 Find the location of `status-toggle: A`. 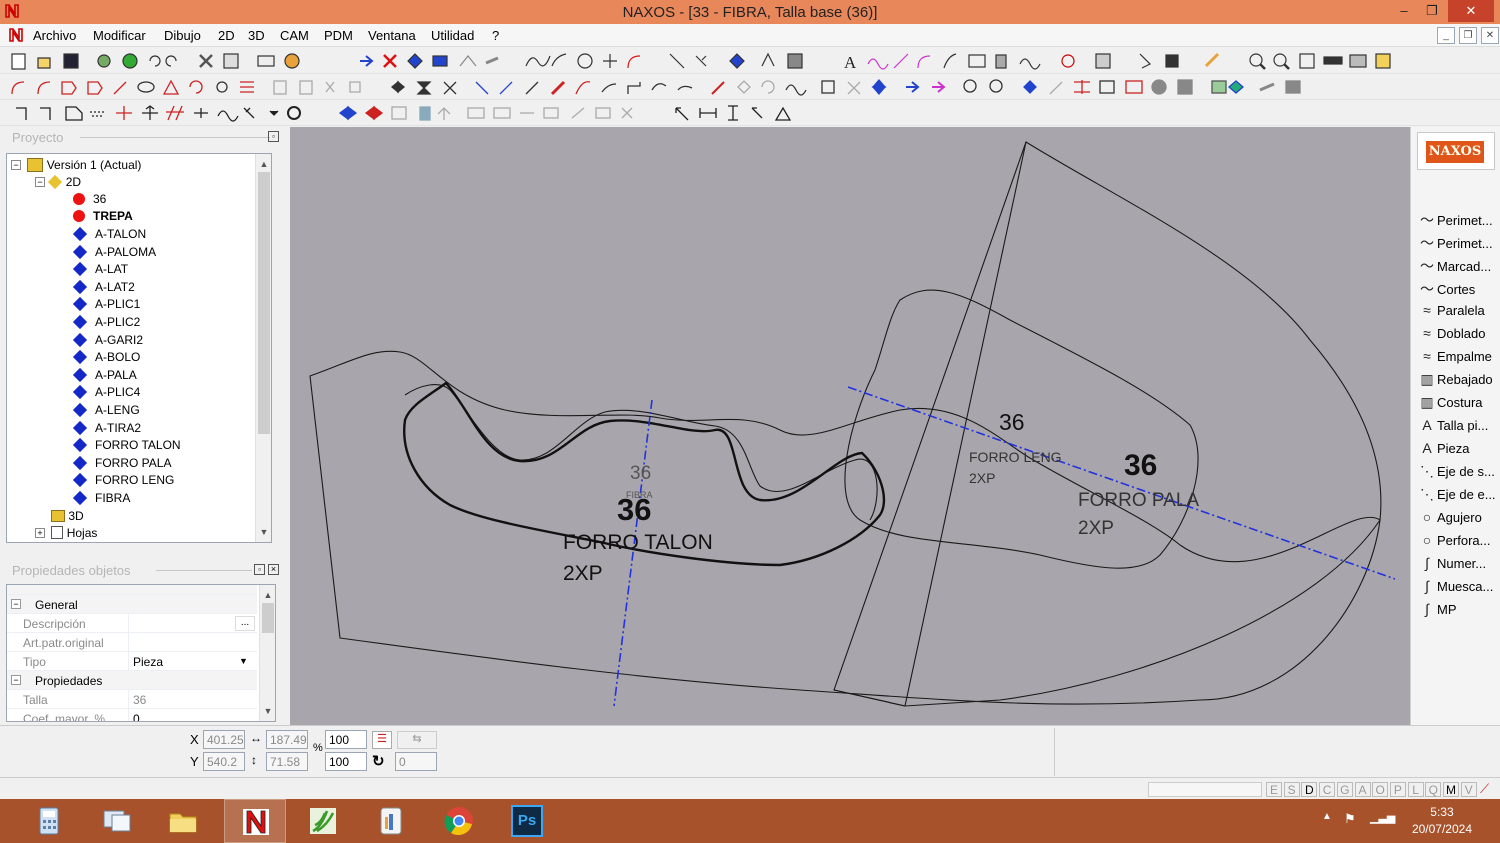

status-toggle: A is located at coordinates (1362, 789).